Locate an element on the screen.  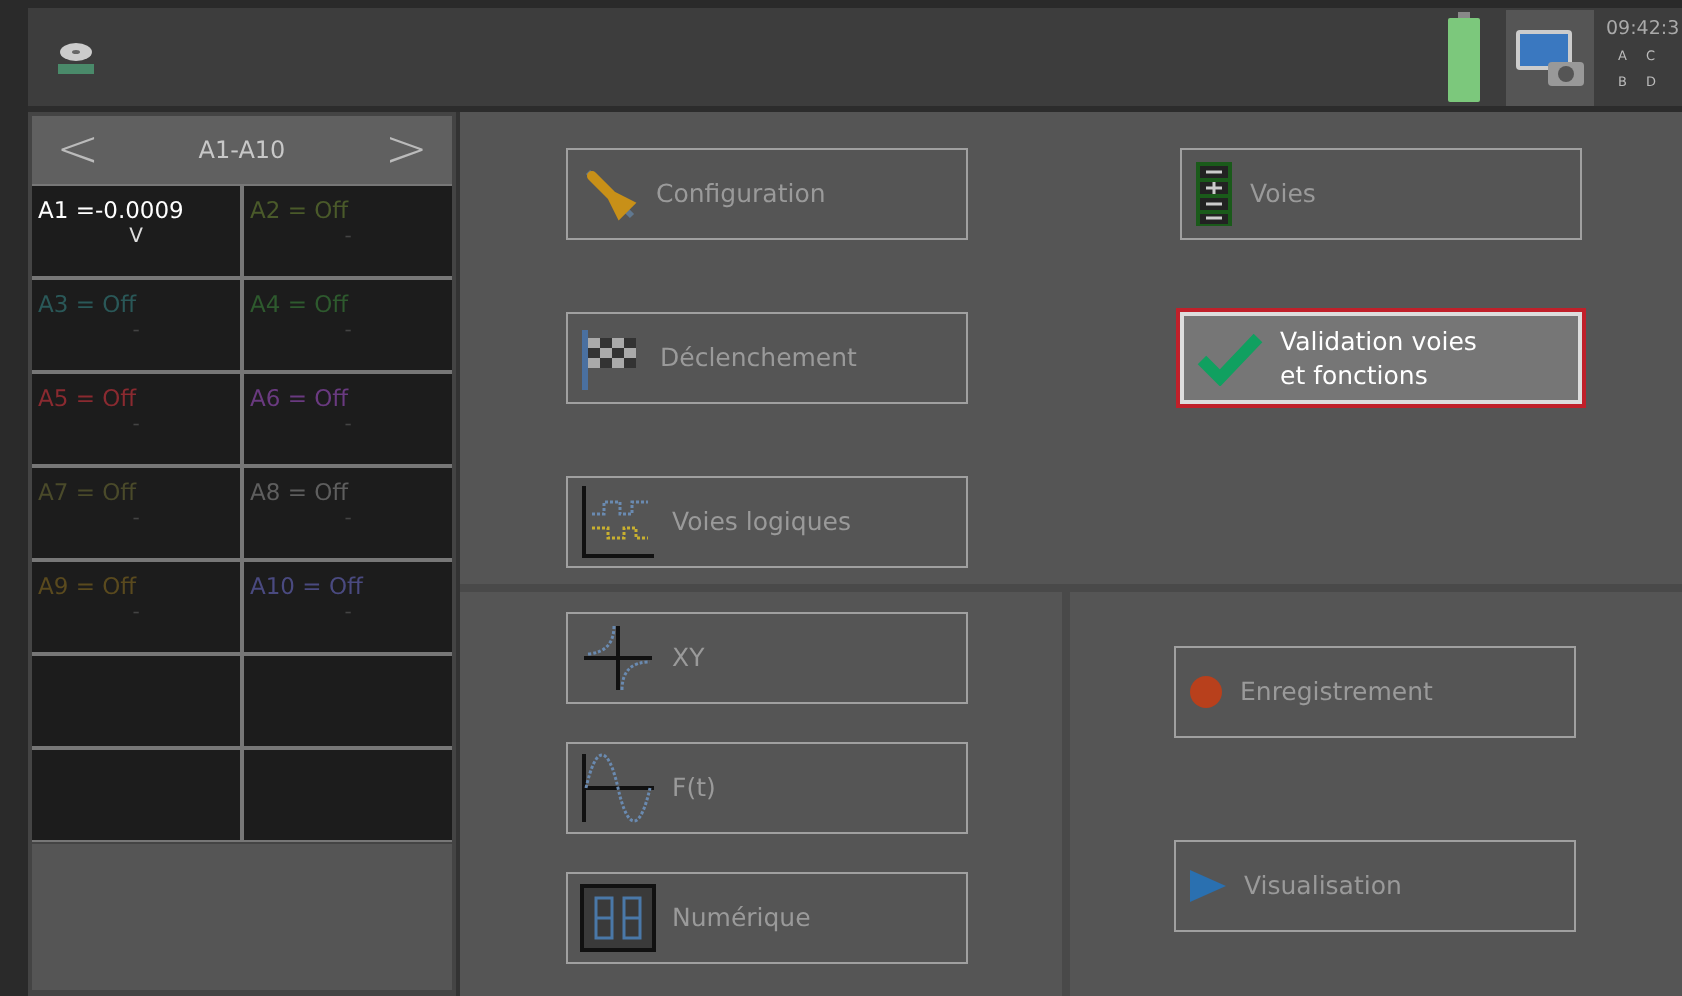
channel-blocks-icon is located at coordinates (1214, 194).